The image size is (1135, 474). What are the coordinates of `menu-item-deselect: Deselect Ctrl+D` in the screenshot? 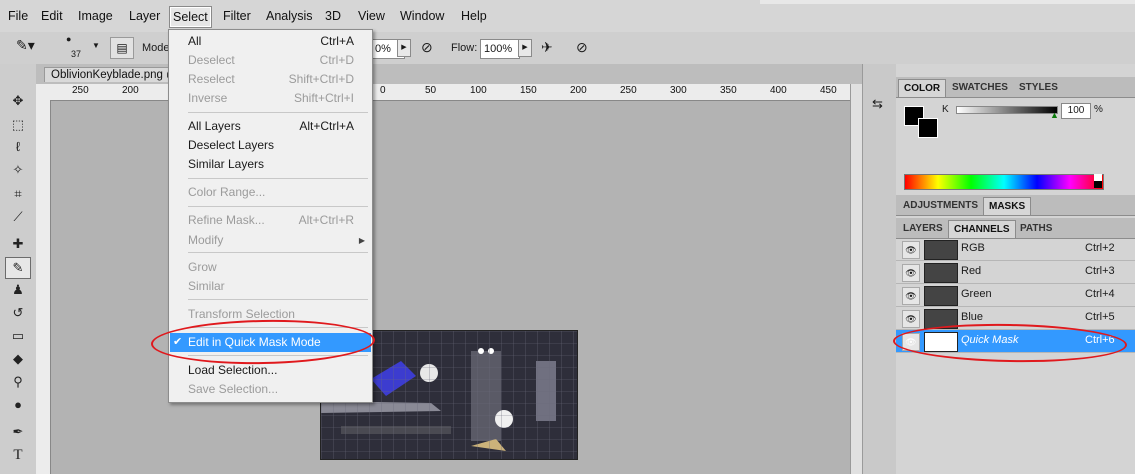 It's located at (270, 60).